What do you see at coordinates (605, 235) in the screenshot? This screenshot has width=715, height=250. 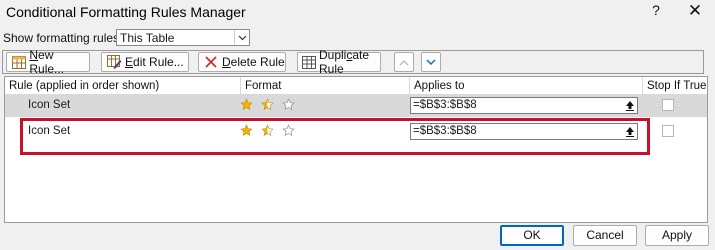 I see `cancel-button: Cancel` at bounding box center [605, 235].